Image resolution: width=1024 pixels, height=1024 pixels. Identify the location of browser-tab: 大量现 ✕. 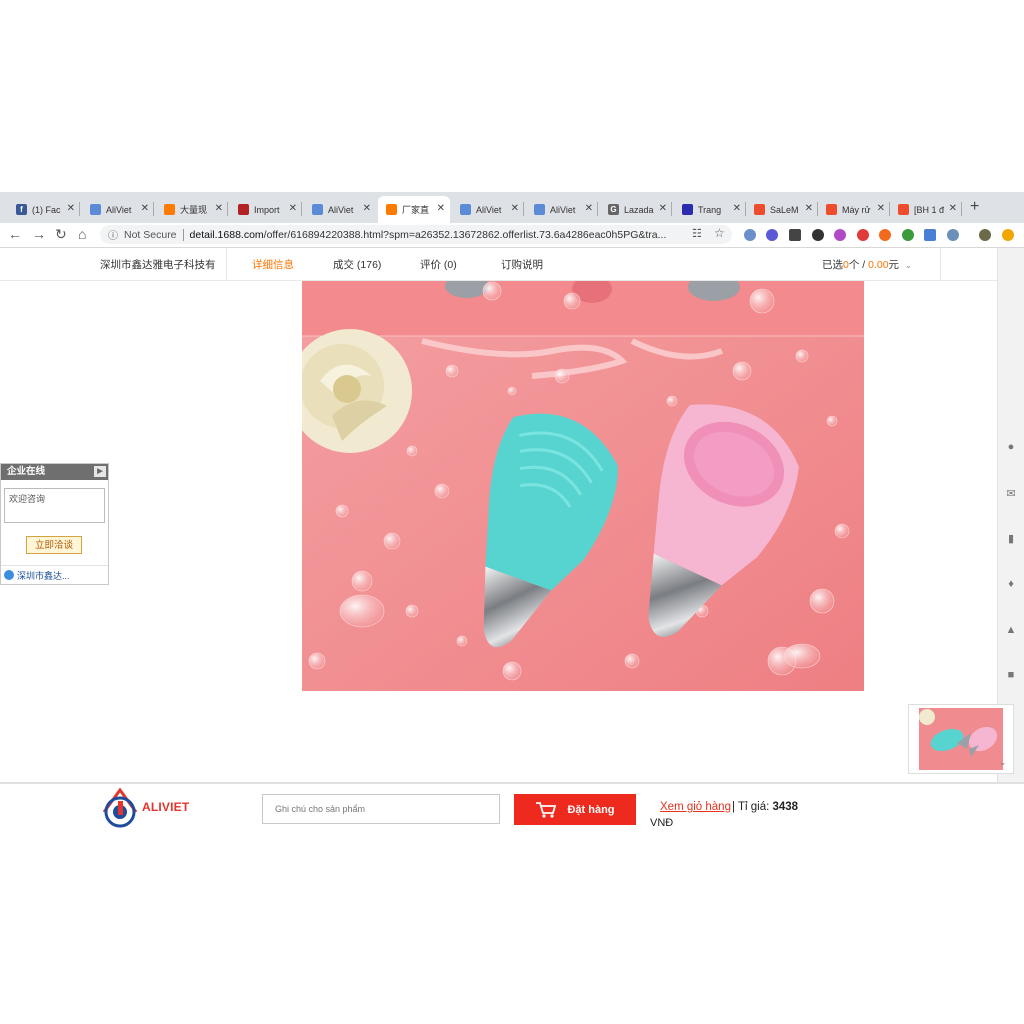
(192, 209).